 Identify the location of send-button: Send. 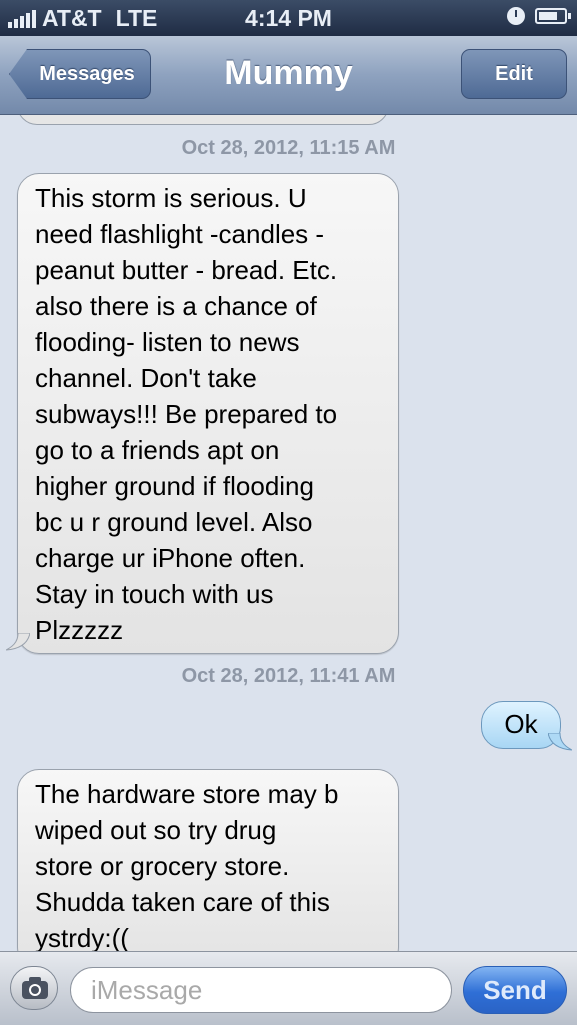
(515, 990).